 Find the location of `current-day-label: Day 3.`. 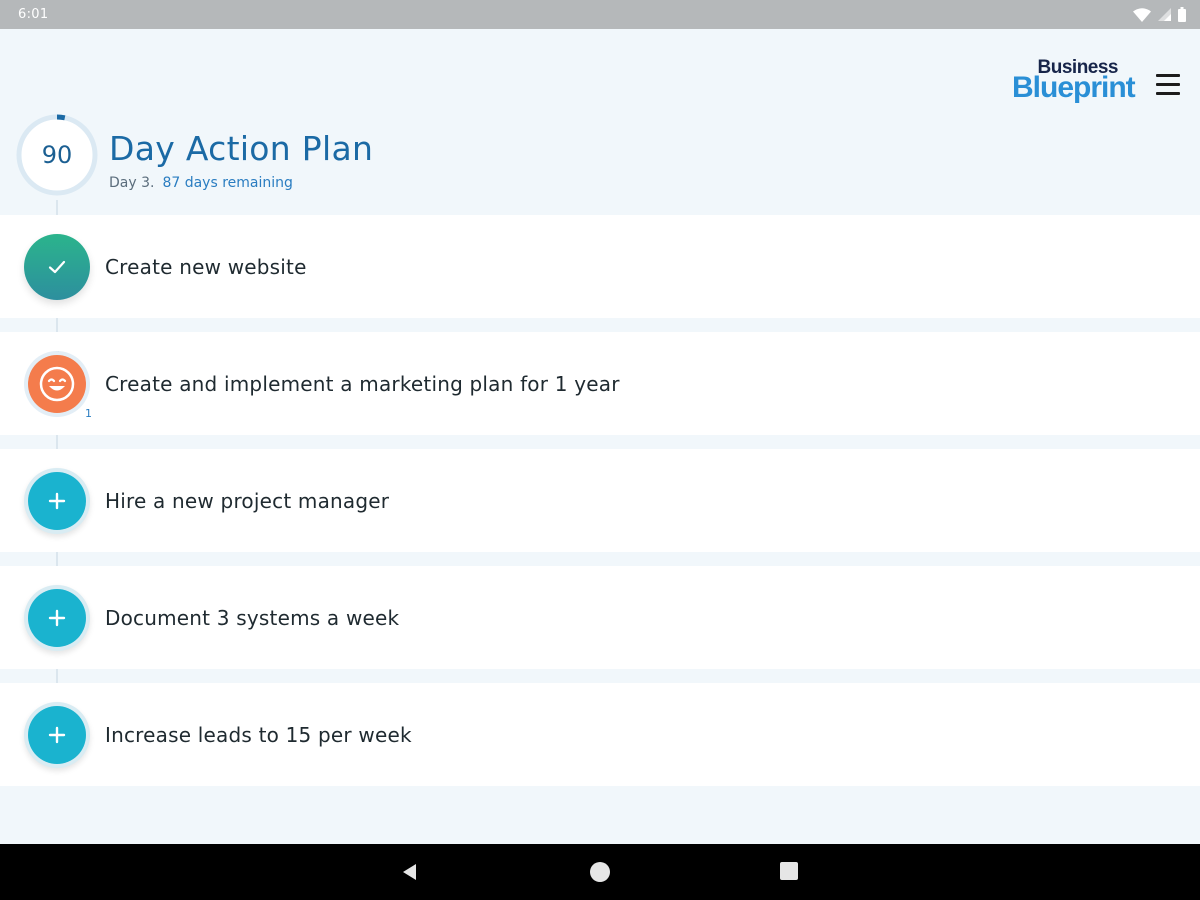

current-day-label: Day 3. is located at coordinates (132, 183).